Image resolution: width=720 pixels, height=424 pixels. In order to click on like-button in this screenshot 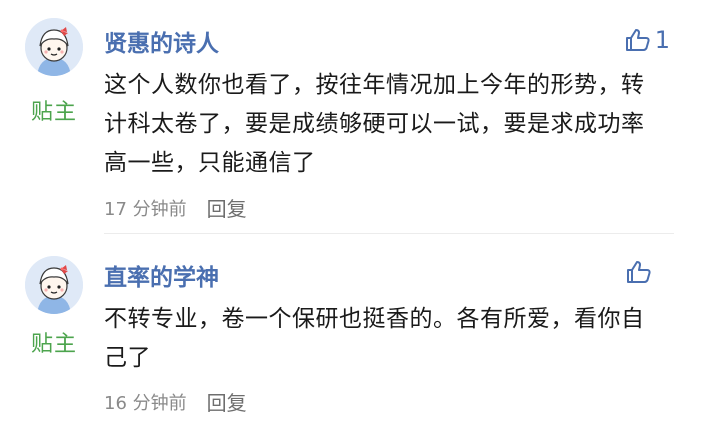, I will do `click(641, 272)`.